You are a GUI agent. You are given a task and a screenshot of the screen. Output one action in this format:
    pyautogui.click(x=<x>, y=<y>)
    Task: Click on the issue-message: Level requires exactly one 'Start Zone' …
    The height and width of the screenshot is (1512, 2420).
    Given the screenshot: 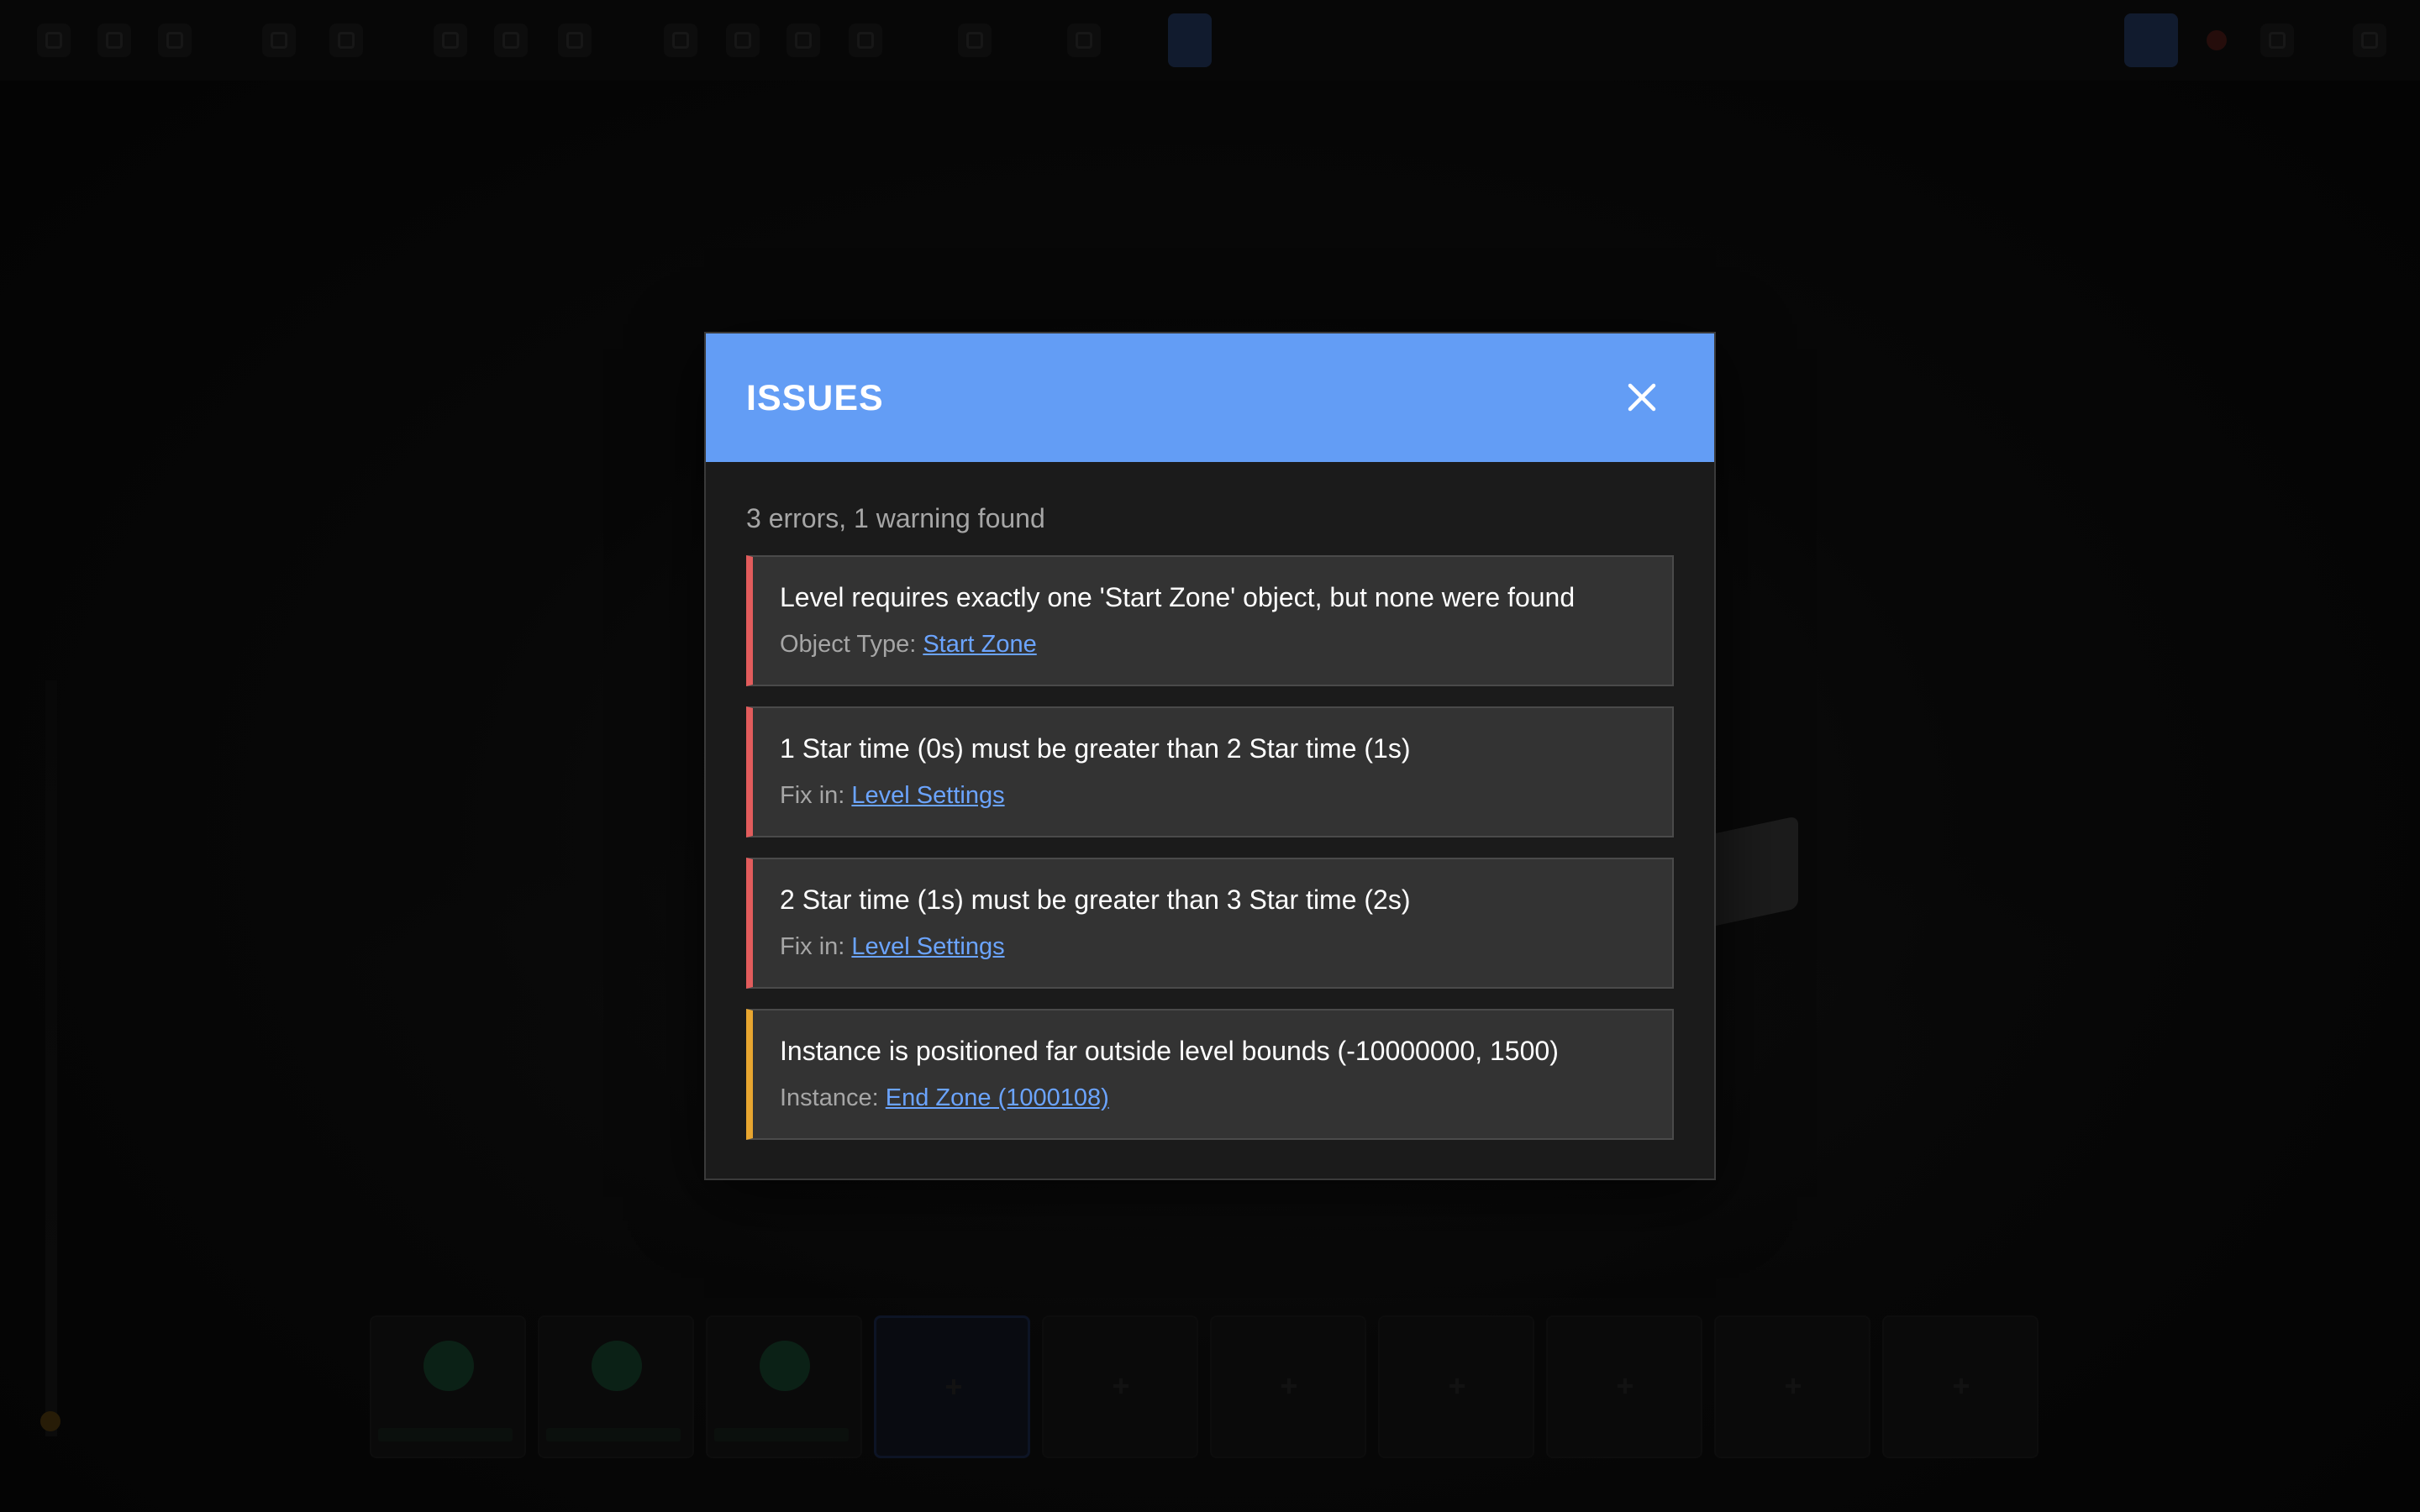 What is the action you would take?
    pyautogui.click(x=1178, y=597)
    